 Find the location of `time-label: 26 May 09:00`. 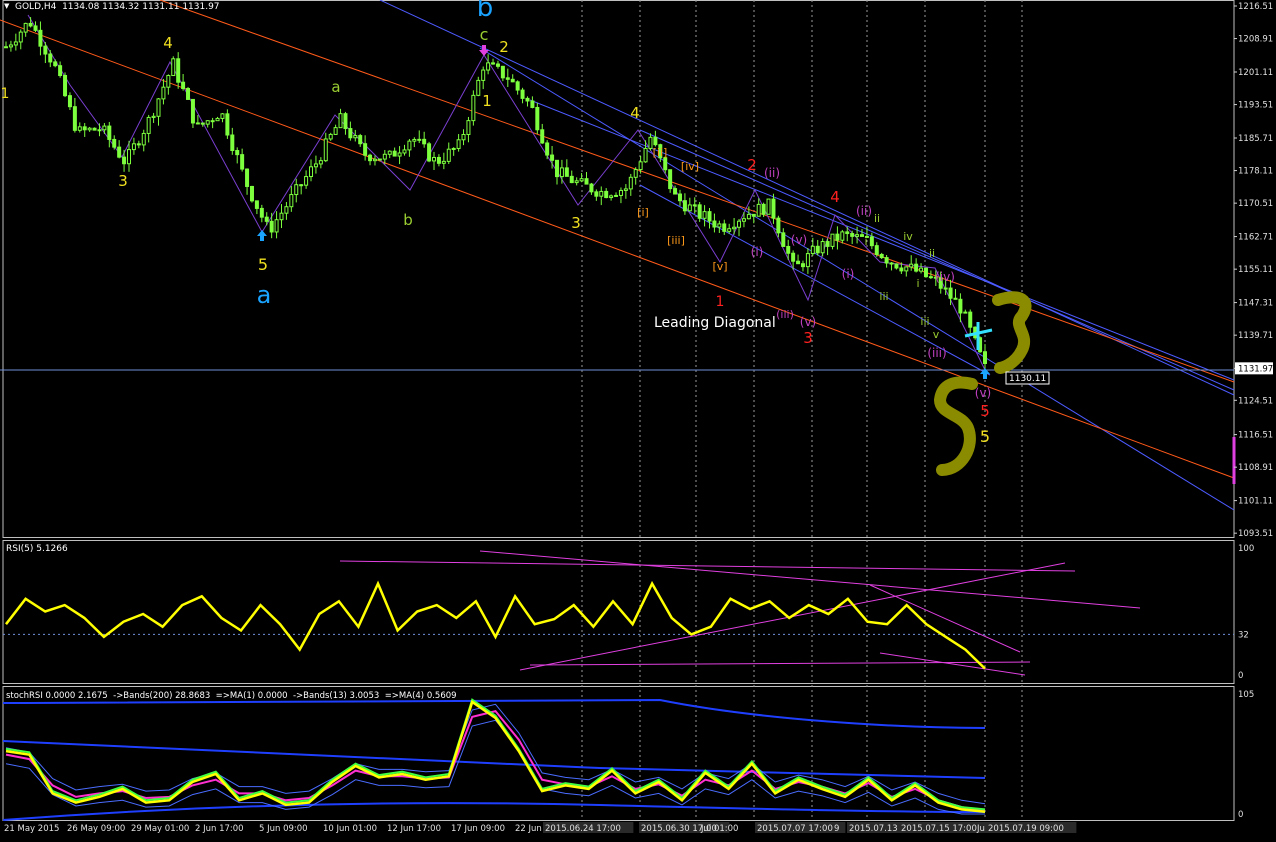

time-label: 26 May 09:00 is located at coordinates (96, 829).